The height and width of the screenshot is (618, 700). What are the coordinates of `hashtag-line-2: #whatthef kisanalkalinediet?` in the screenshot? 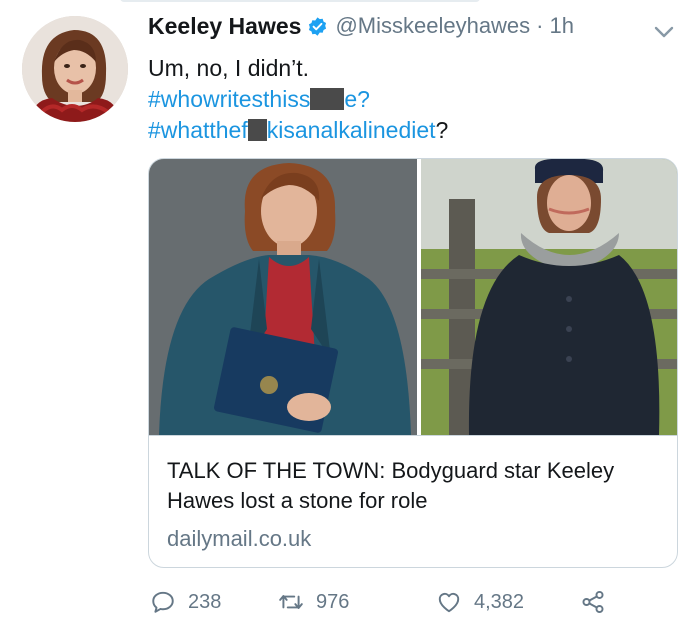 It's located at (408, 130).